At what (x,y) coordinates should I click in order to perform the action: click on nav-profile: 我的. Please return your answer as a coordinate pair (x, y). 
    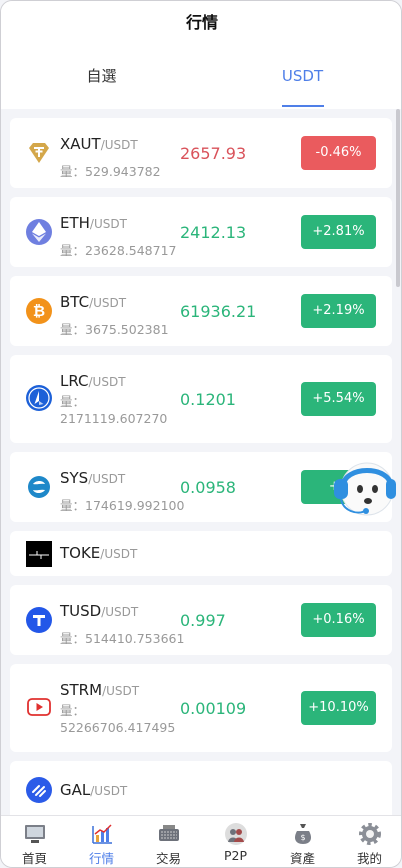
    Looking at the image, I should click on (368, 841).